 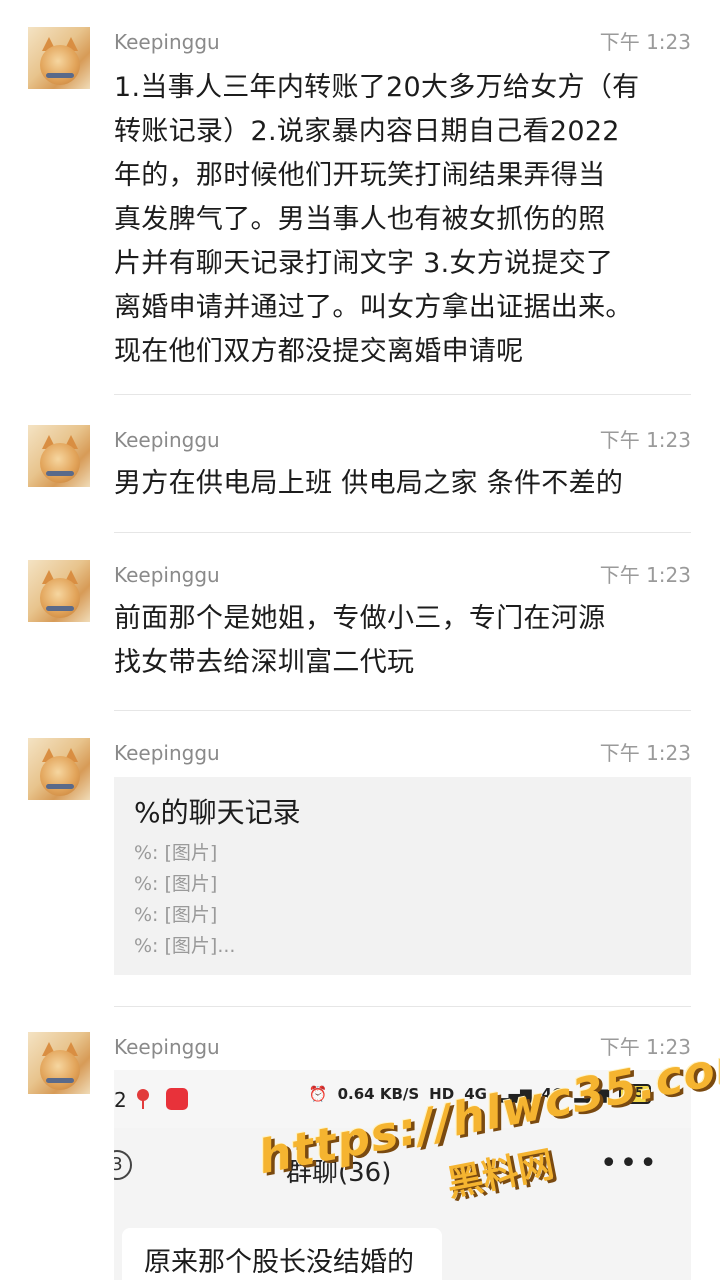 What do you see at coordinates (405, 641) in the screenshot?
I see `message-text: 前面那个是她姐，专做小三，专门在河源 找女带去给深圳富二代玩` at bounding box center [405, 641].